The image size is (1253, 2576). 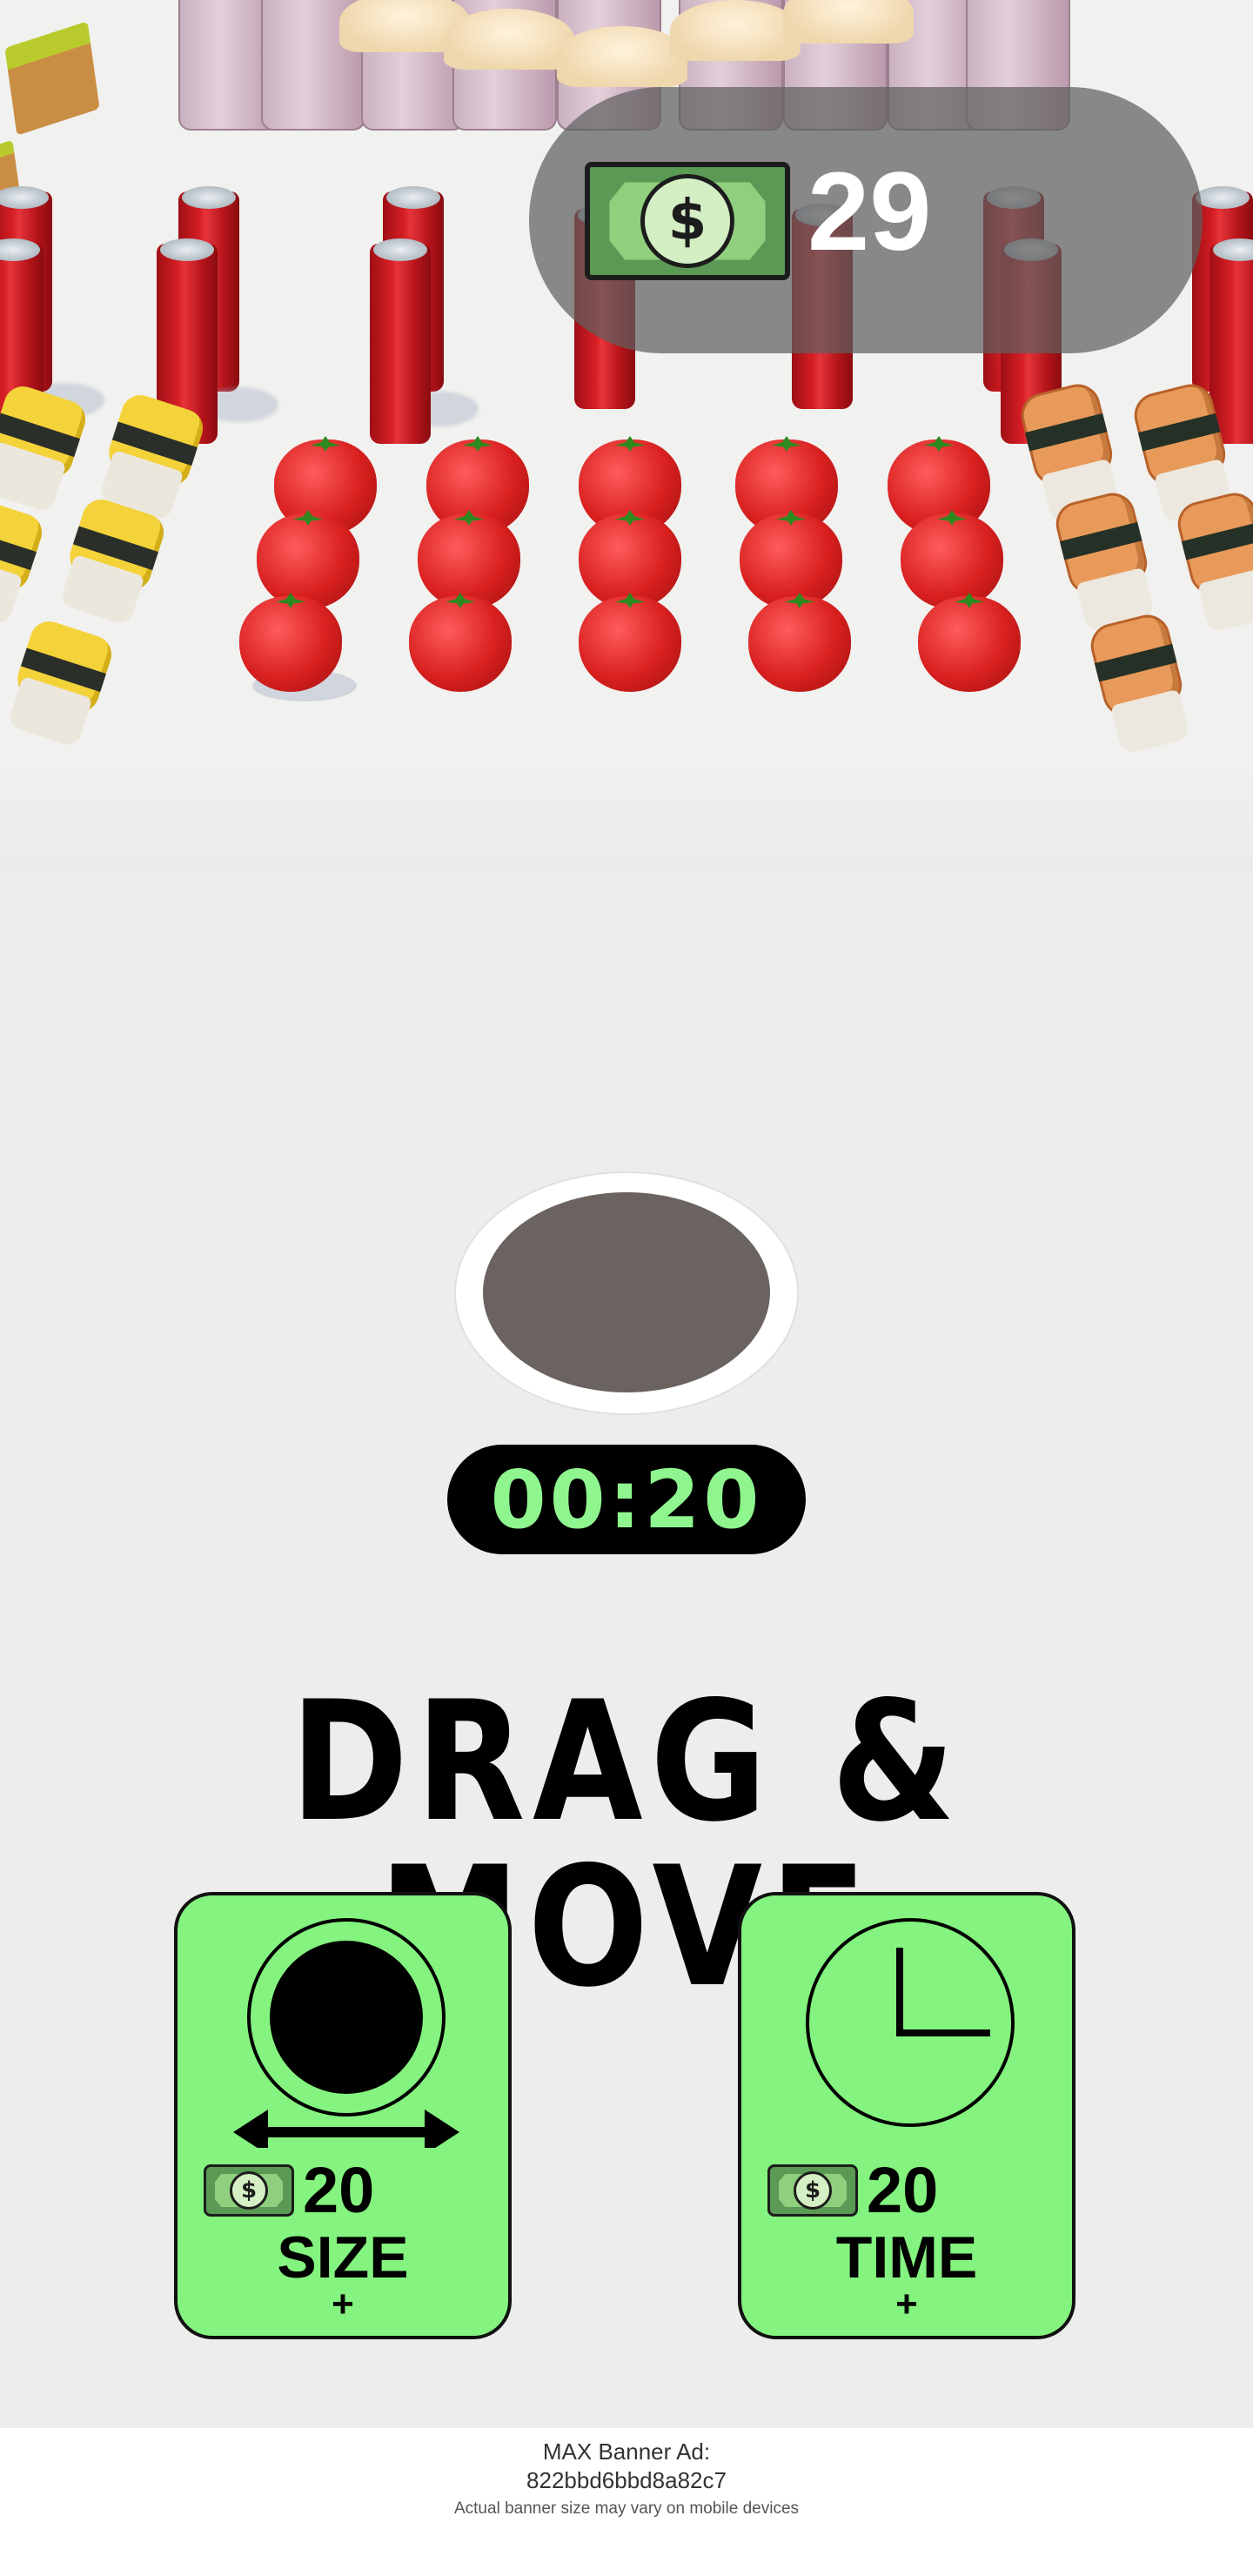 I want to click on banner-title: MAX Banner Ad:, so click(x=626, y=2451).